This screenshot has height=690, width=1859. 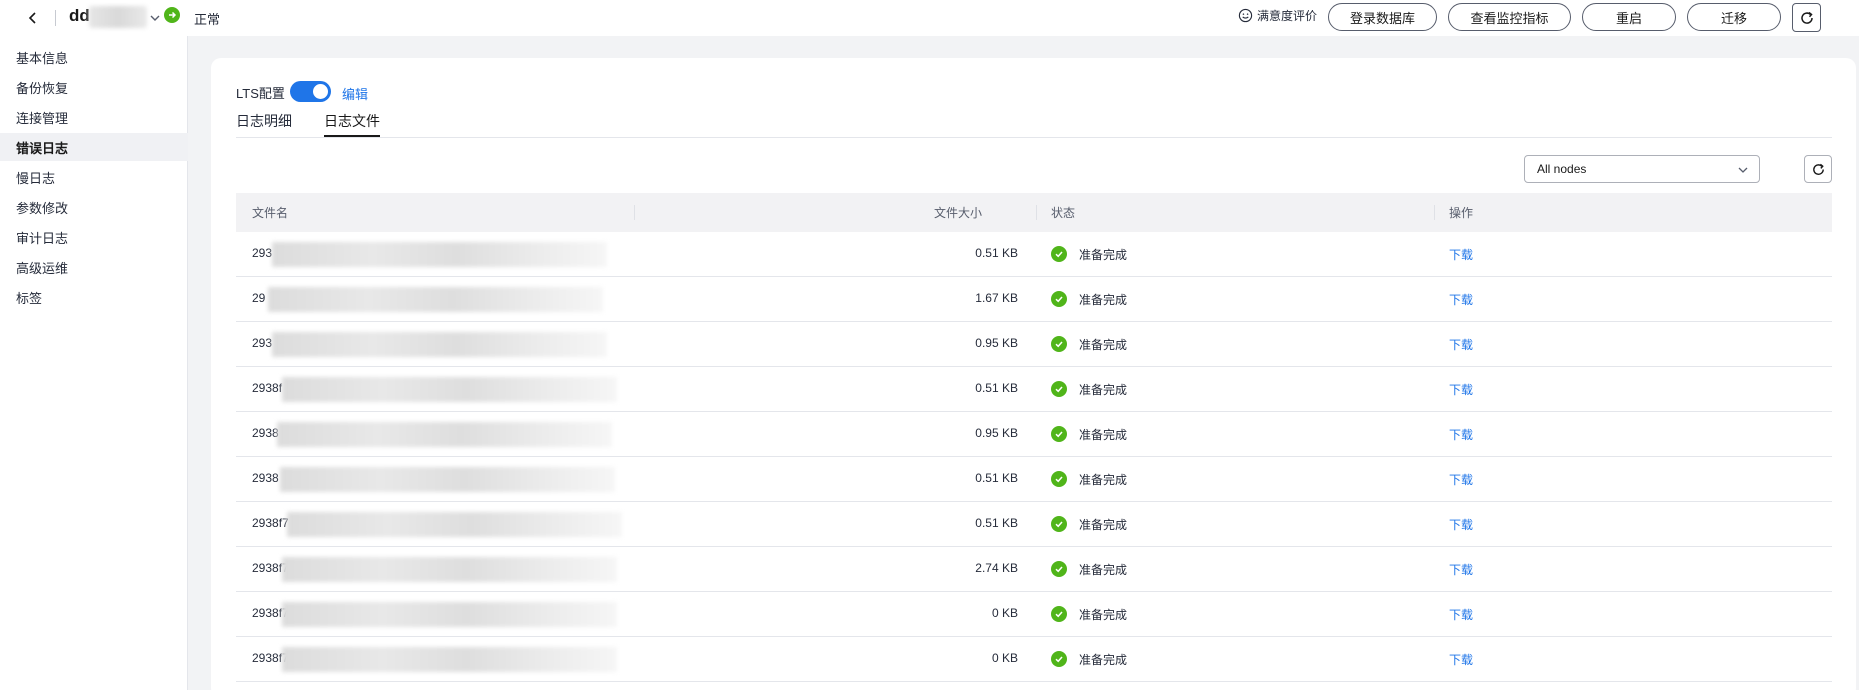 I want to click on table-row: 2938f7 0 KB 准备完成 下载, so click(x=1034, y=659).